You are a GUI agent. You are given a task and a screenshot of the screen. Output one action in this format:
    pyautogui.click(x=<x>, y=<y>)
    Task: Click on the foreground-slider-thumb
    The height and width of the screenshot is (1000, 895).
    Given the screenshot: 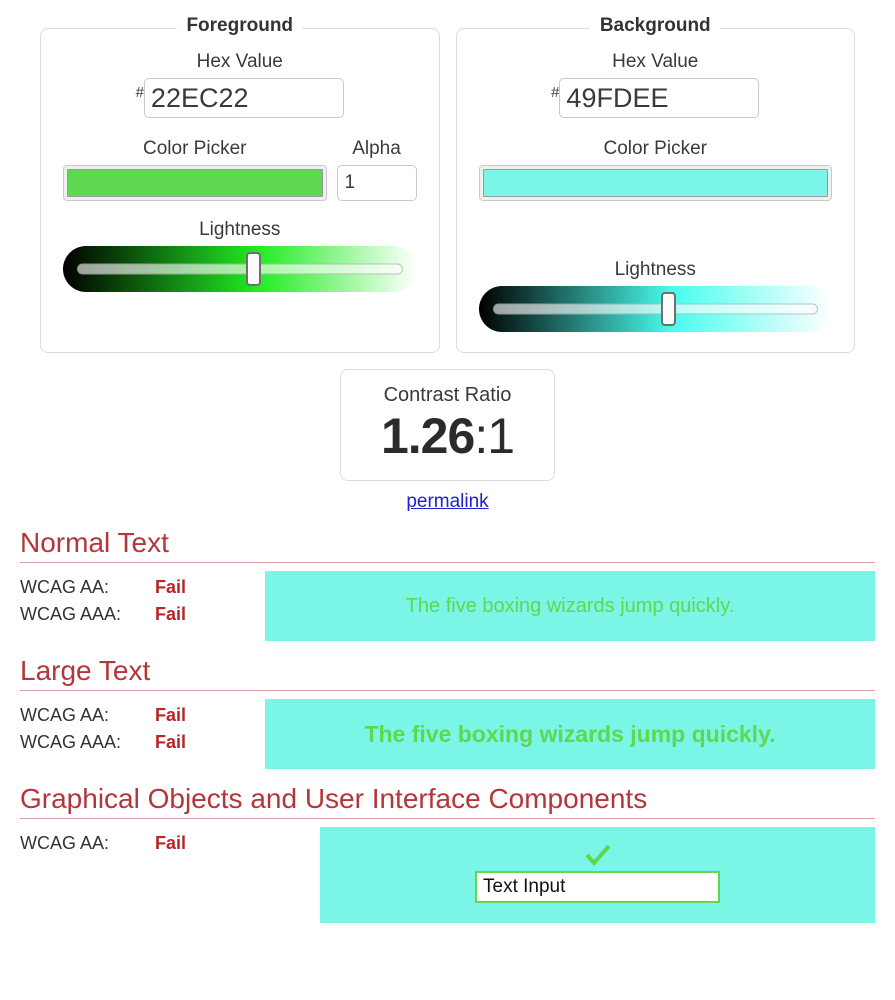 What is the action you would take?
    pyautogui.click(x=253, y=269)
    